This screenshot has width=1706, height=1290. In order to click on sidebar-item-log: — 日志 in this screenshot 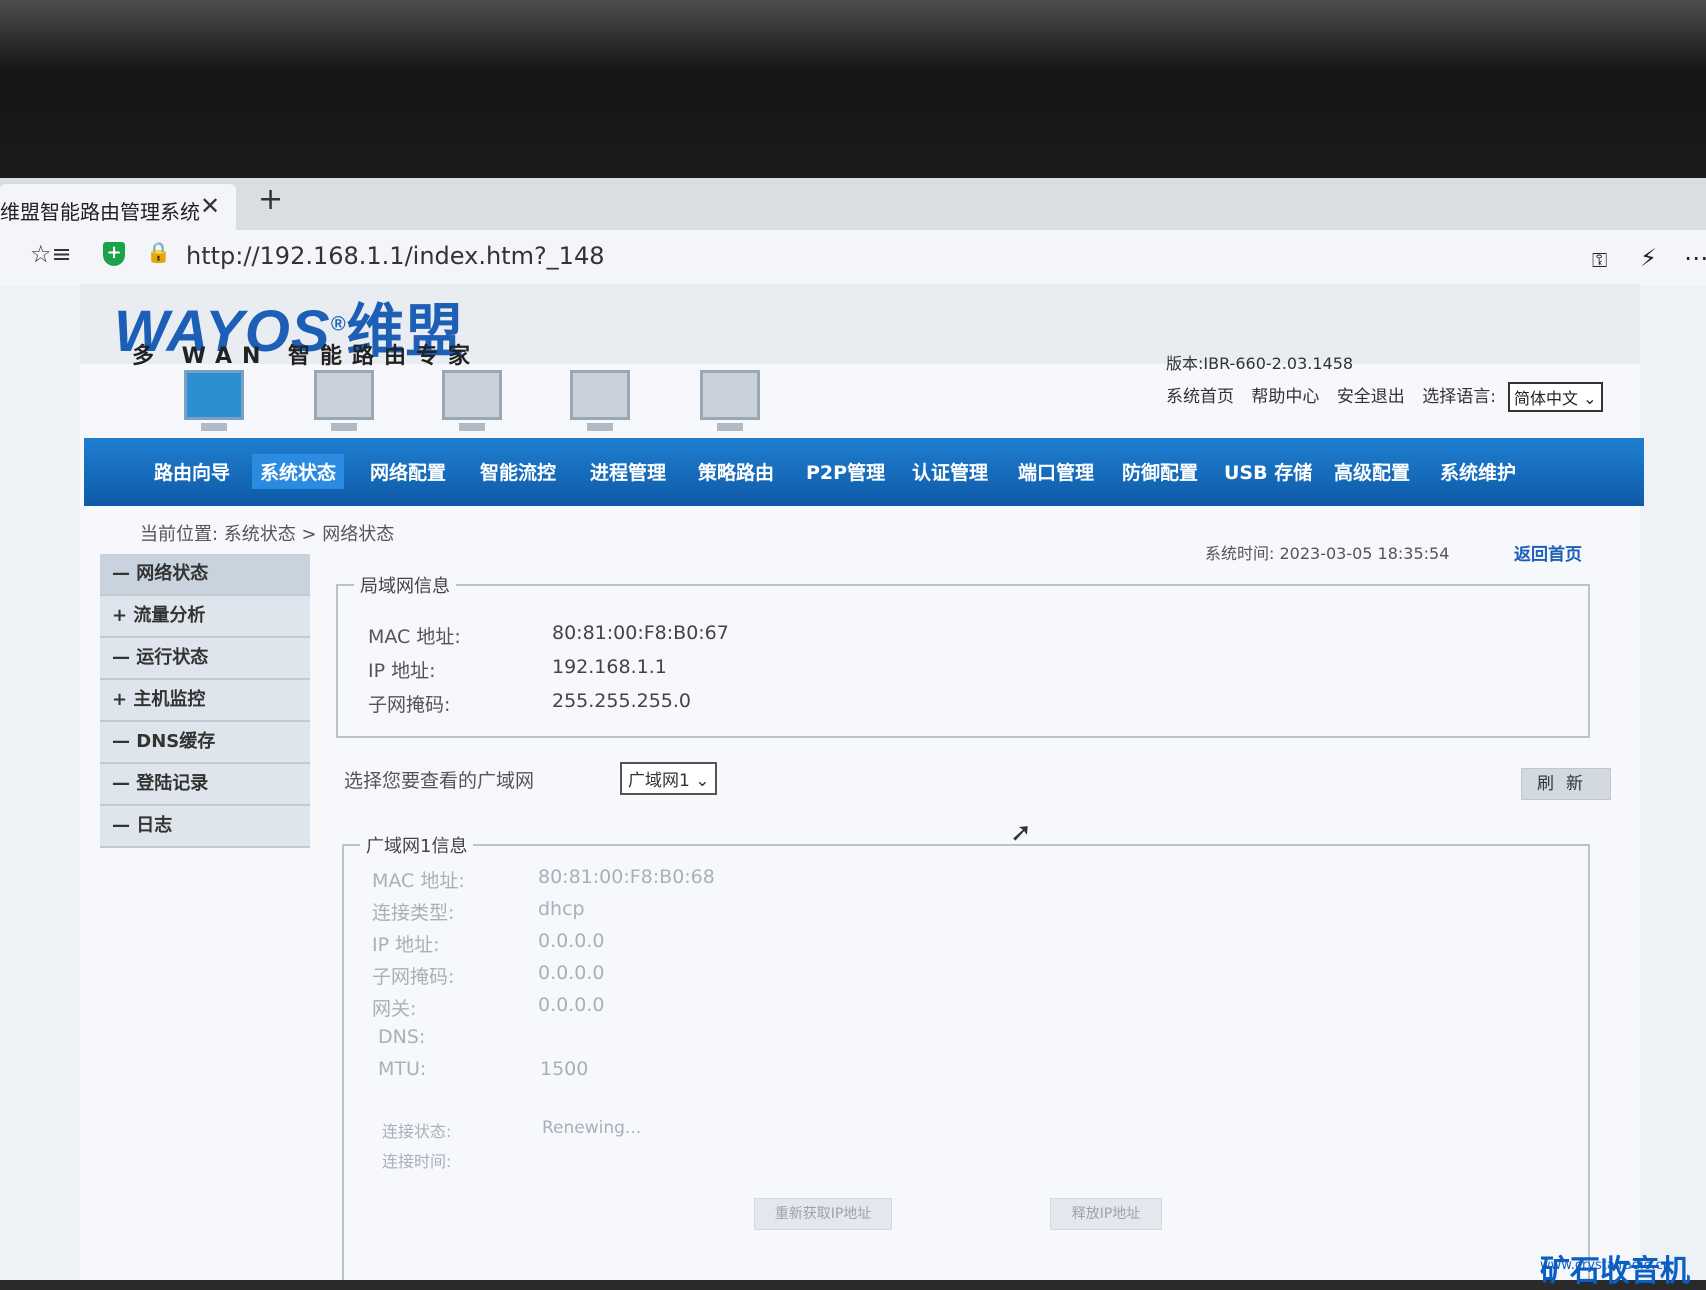, I will do `click(205, 827)`.